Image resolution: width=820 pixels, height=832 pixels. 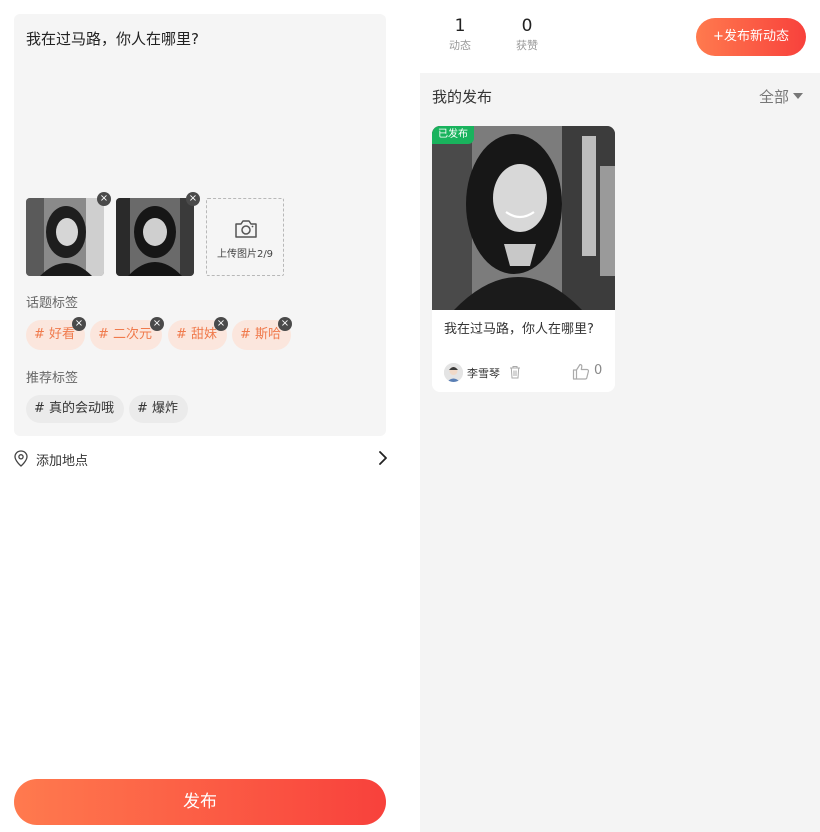 What do you see at coordinates (460, 45) in the screenshot?
I see `stat-posts-label: 动态` at bounding box center [460, 45].